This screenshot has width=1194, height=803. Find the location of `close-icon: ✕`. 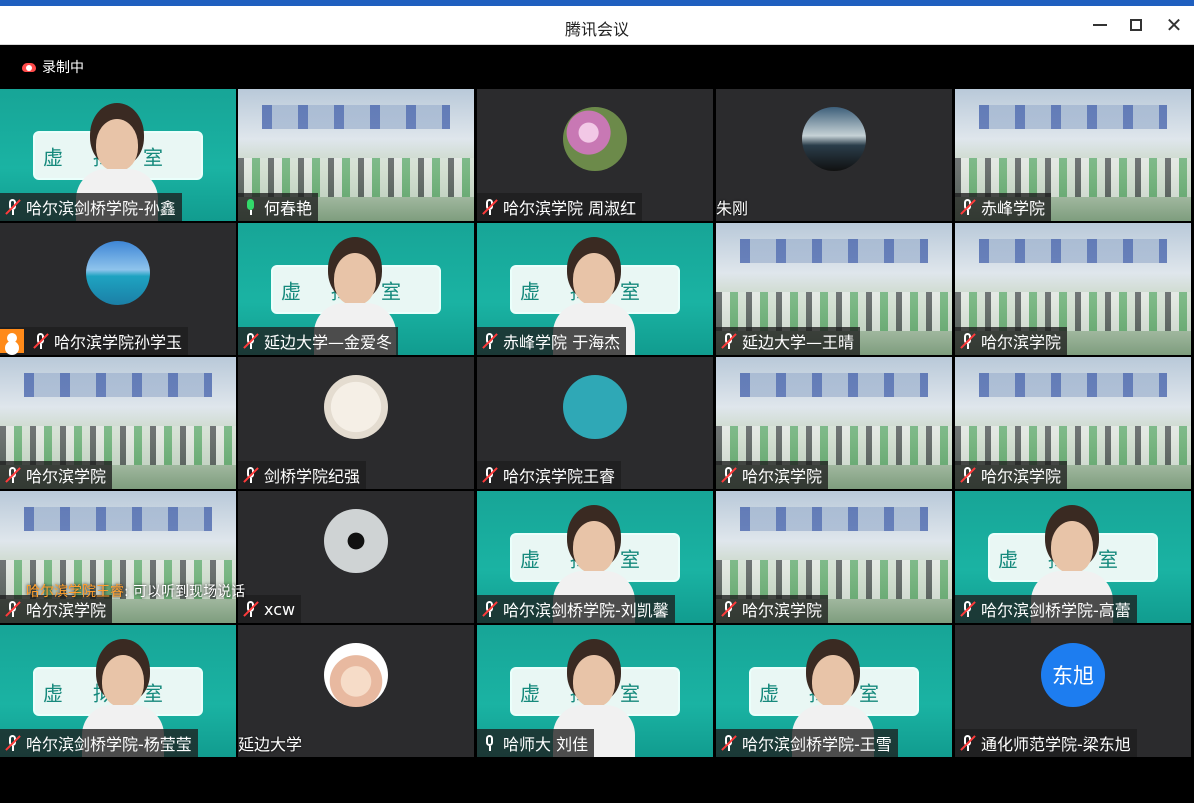

close-icon: ✕ is located at coordinates (1174, 25).